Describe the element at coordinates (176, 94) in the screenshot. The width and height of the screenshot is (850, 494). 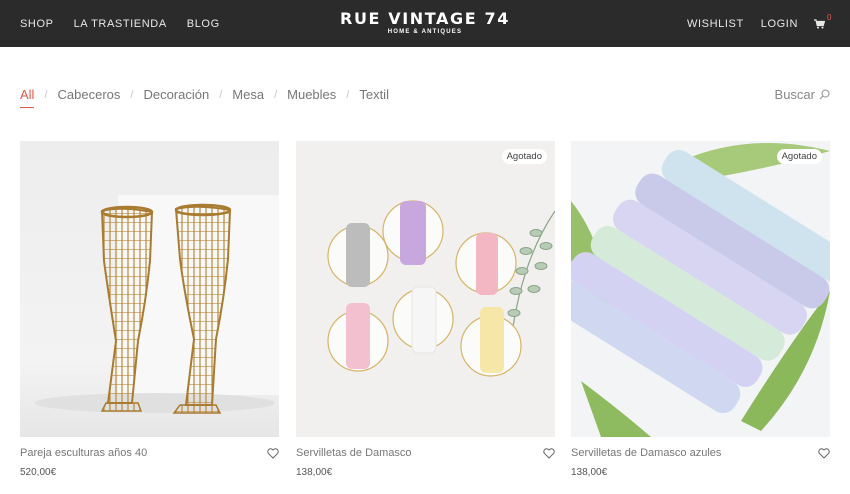
I see `filter-decoracion: Decoración` at that location.